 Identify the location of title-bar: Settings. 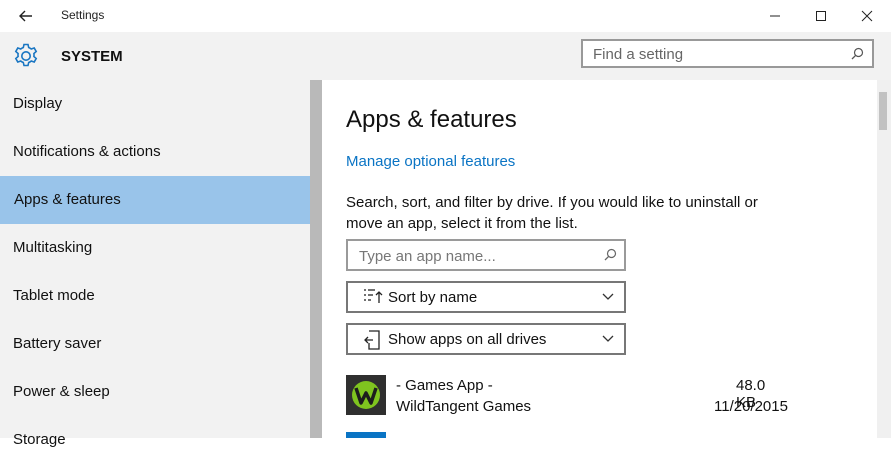
(445, 16).